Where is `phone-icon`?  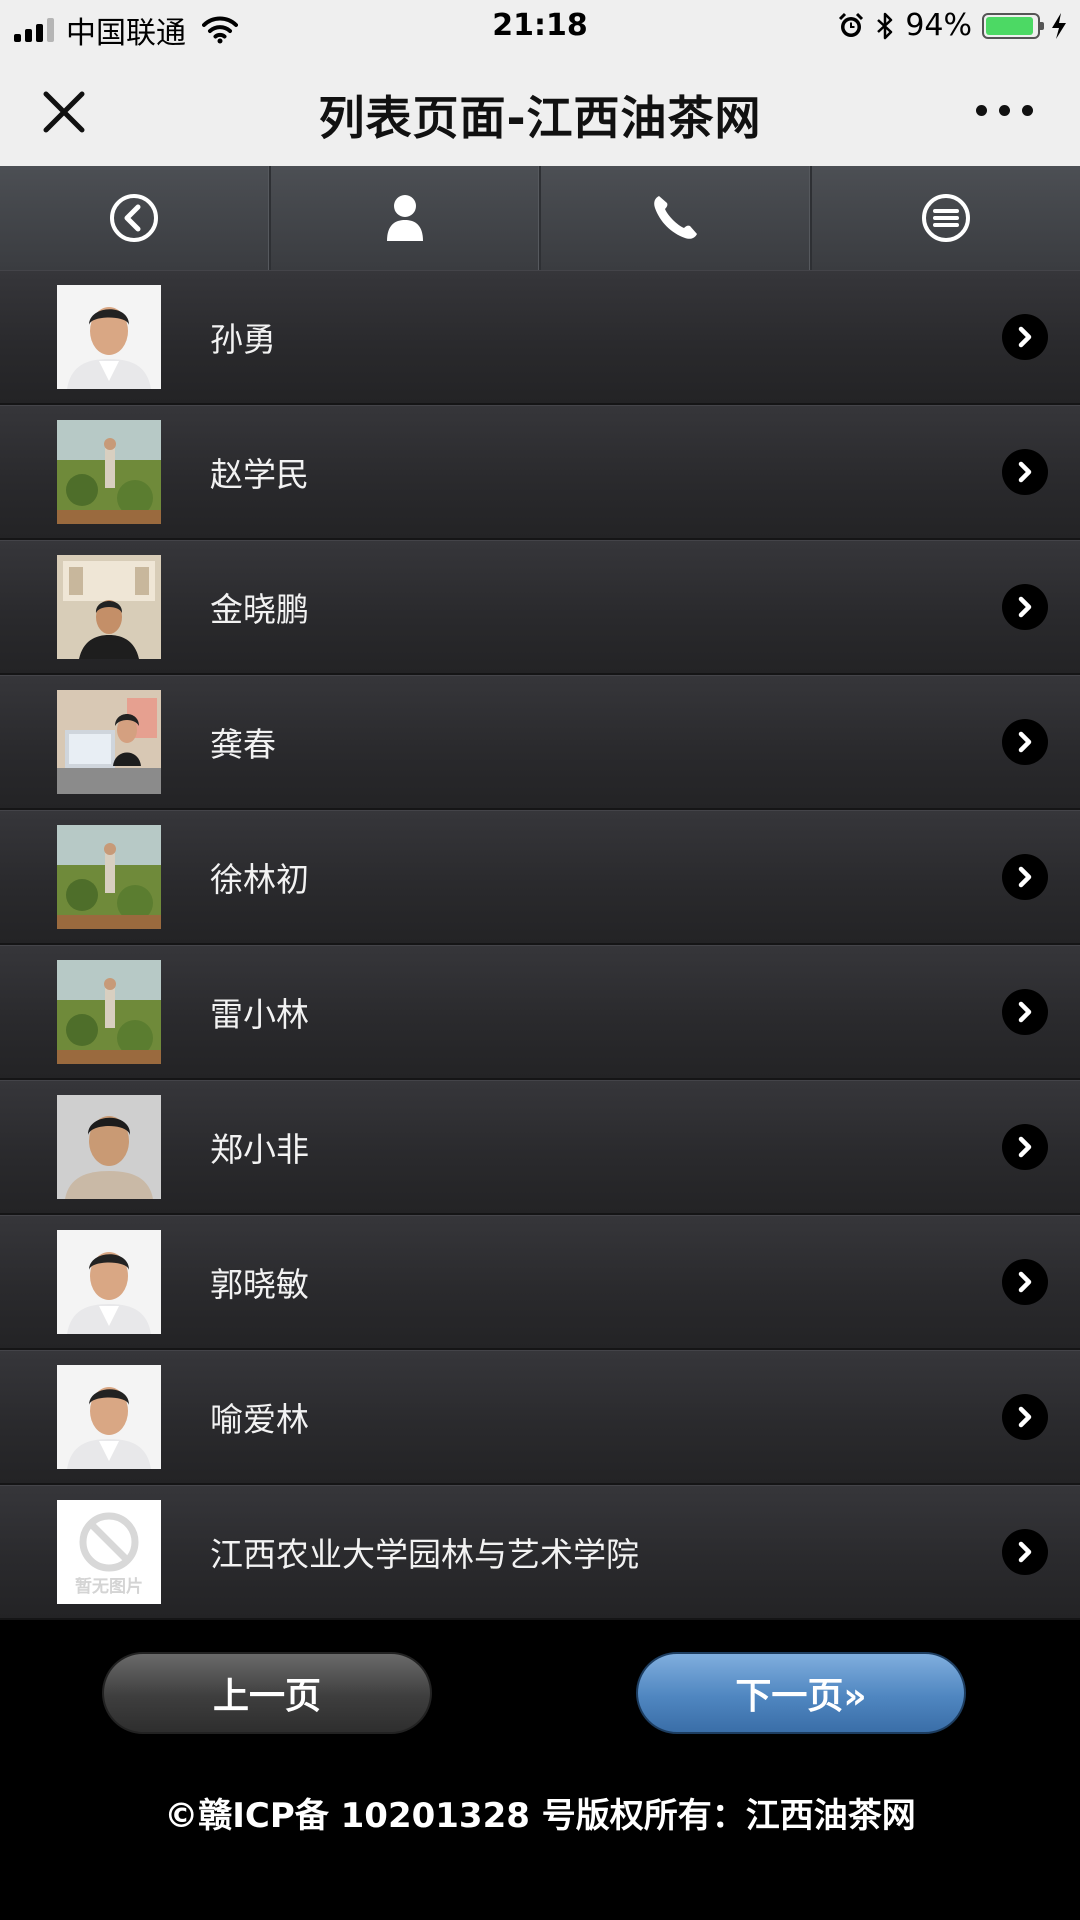 phone-icon is located at coordinates (676, 217).